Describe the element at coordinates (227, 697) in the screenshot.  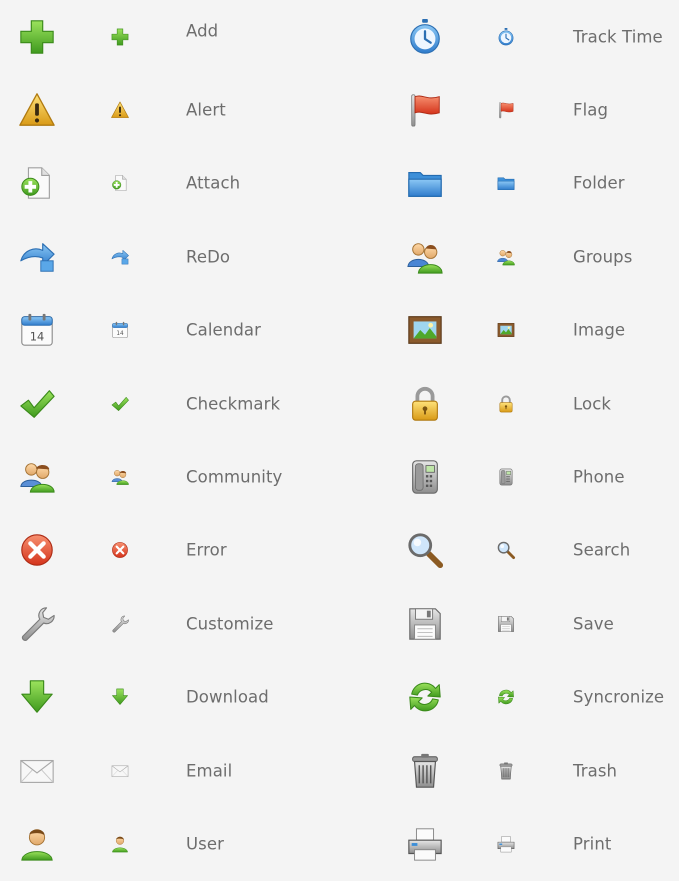
I see `icon-label-download: Download` at that location.